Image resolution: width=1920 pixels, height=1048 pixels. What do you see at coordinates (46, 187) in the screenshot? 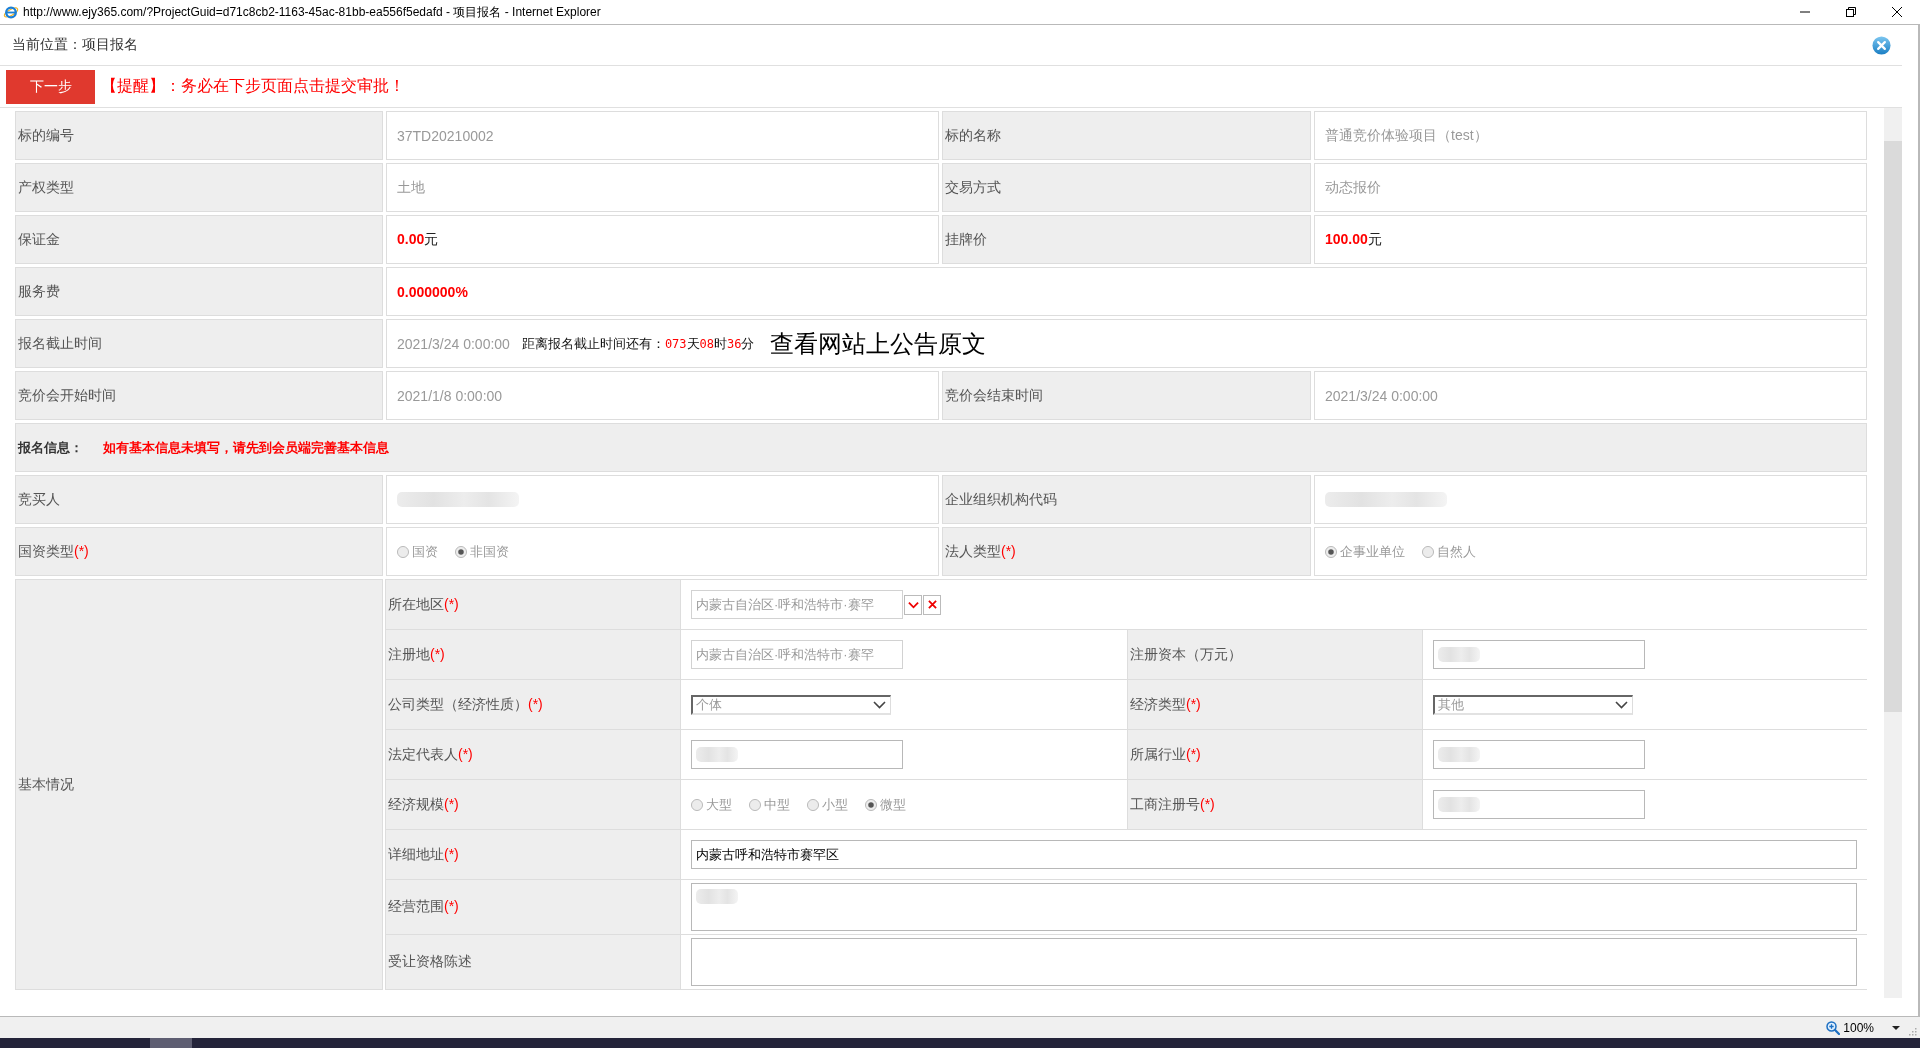
I see `field-label: 产权类型` at bounding box center [46, 187].